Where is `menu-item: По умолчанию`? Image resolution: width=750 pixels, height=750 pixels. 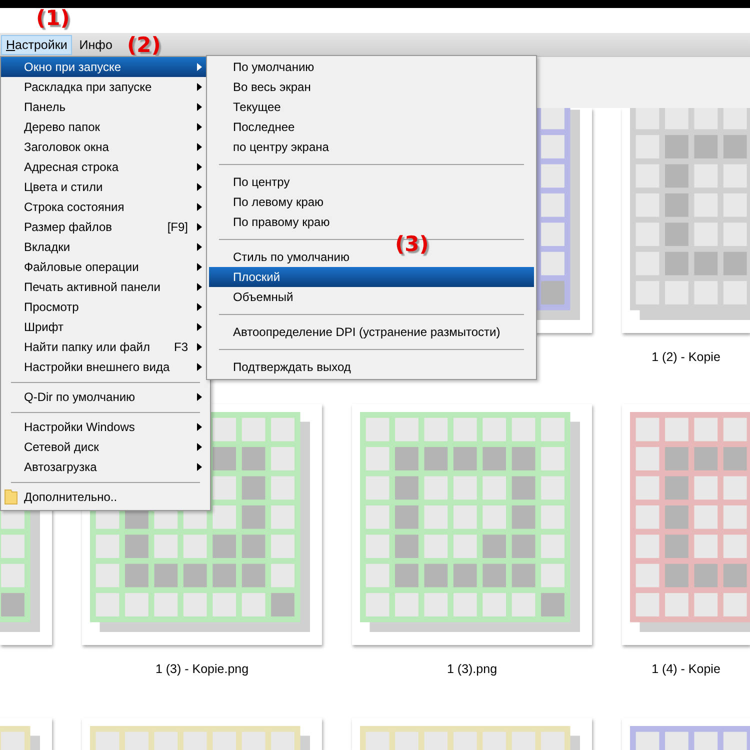
menu-item: По умолчанию is located at coordinates (371, 67).